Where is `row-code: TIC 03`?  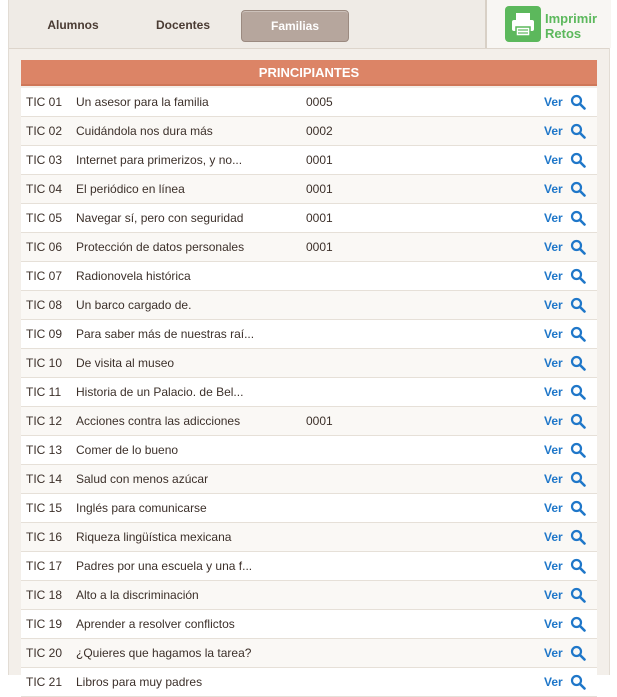
row-code: TIC 03 is located at coordinates (44, 160).